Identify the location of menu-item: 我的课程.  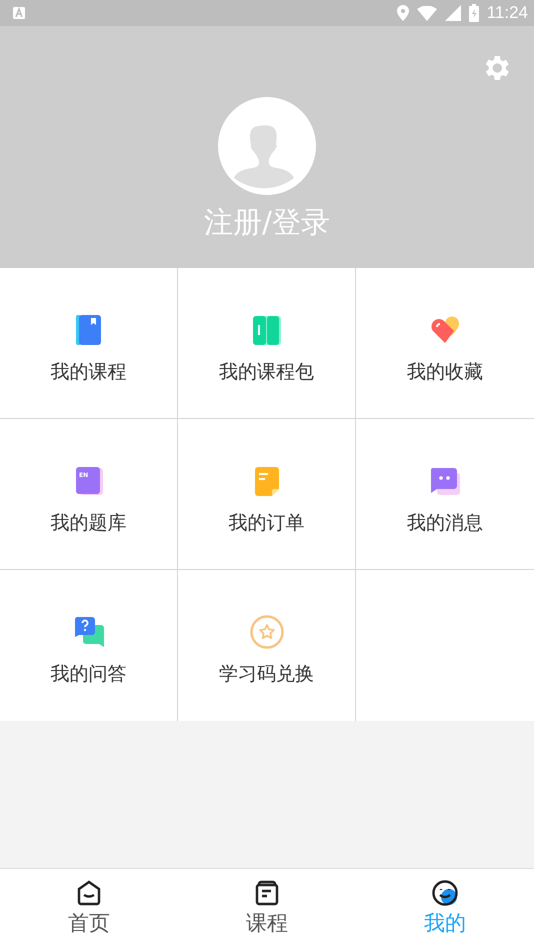
(89, 343).